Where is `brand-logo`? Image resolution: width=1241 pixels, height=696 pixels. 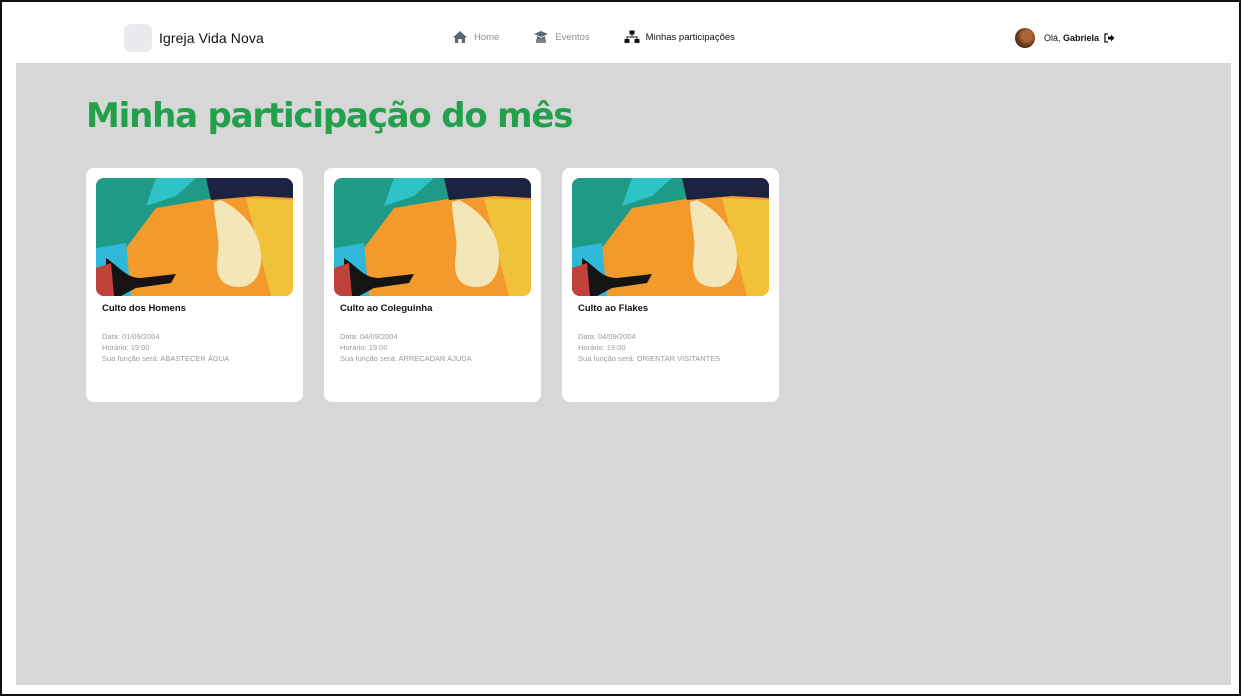
brand-logo is located at coordinates (138, 38).